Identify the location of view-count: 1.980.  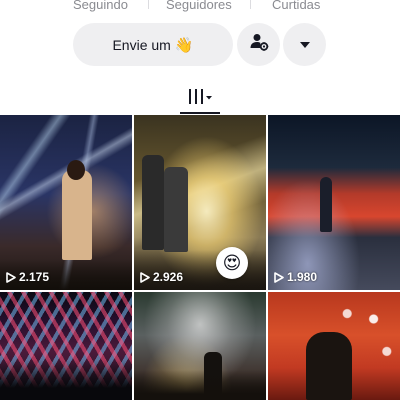
(295, 277).